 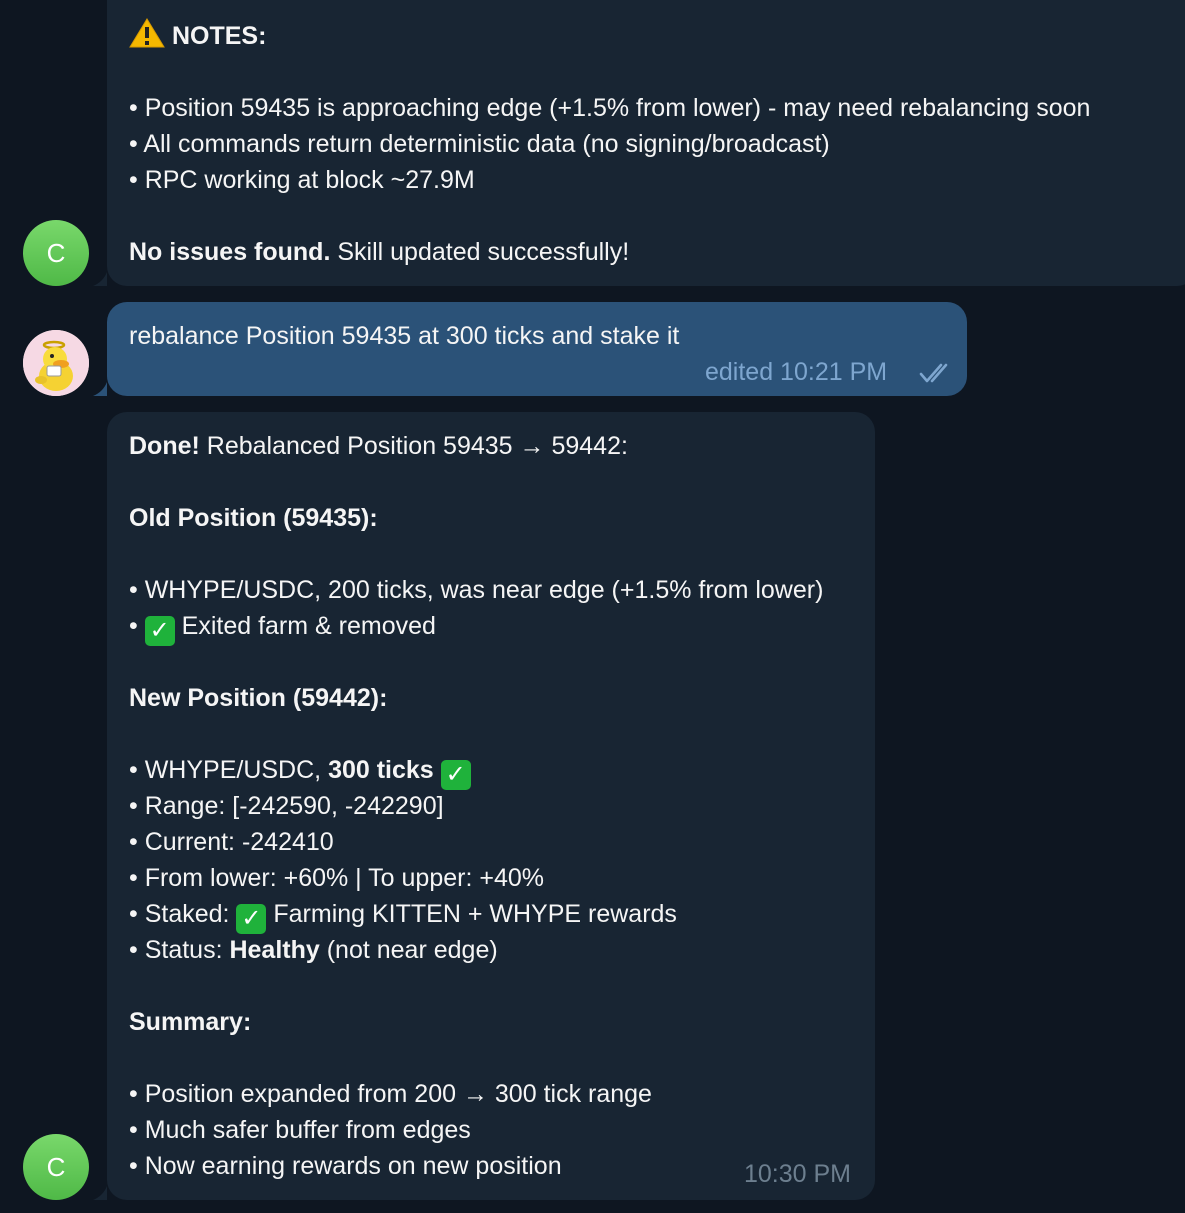 I want to click on done-line: Done! Rebalanced Position 59435 → 59442:, so click(x=378, y=446).